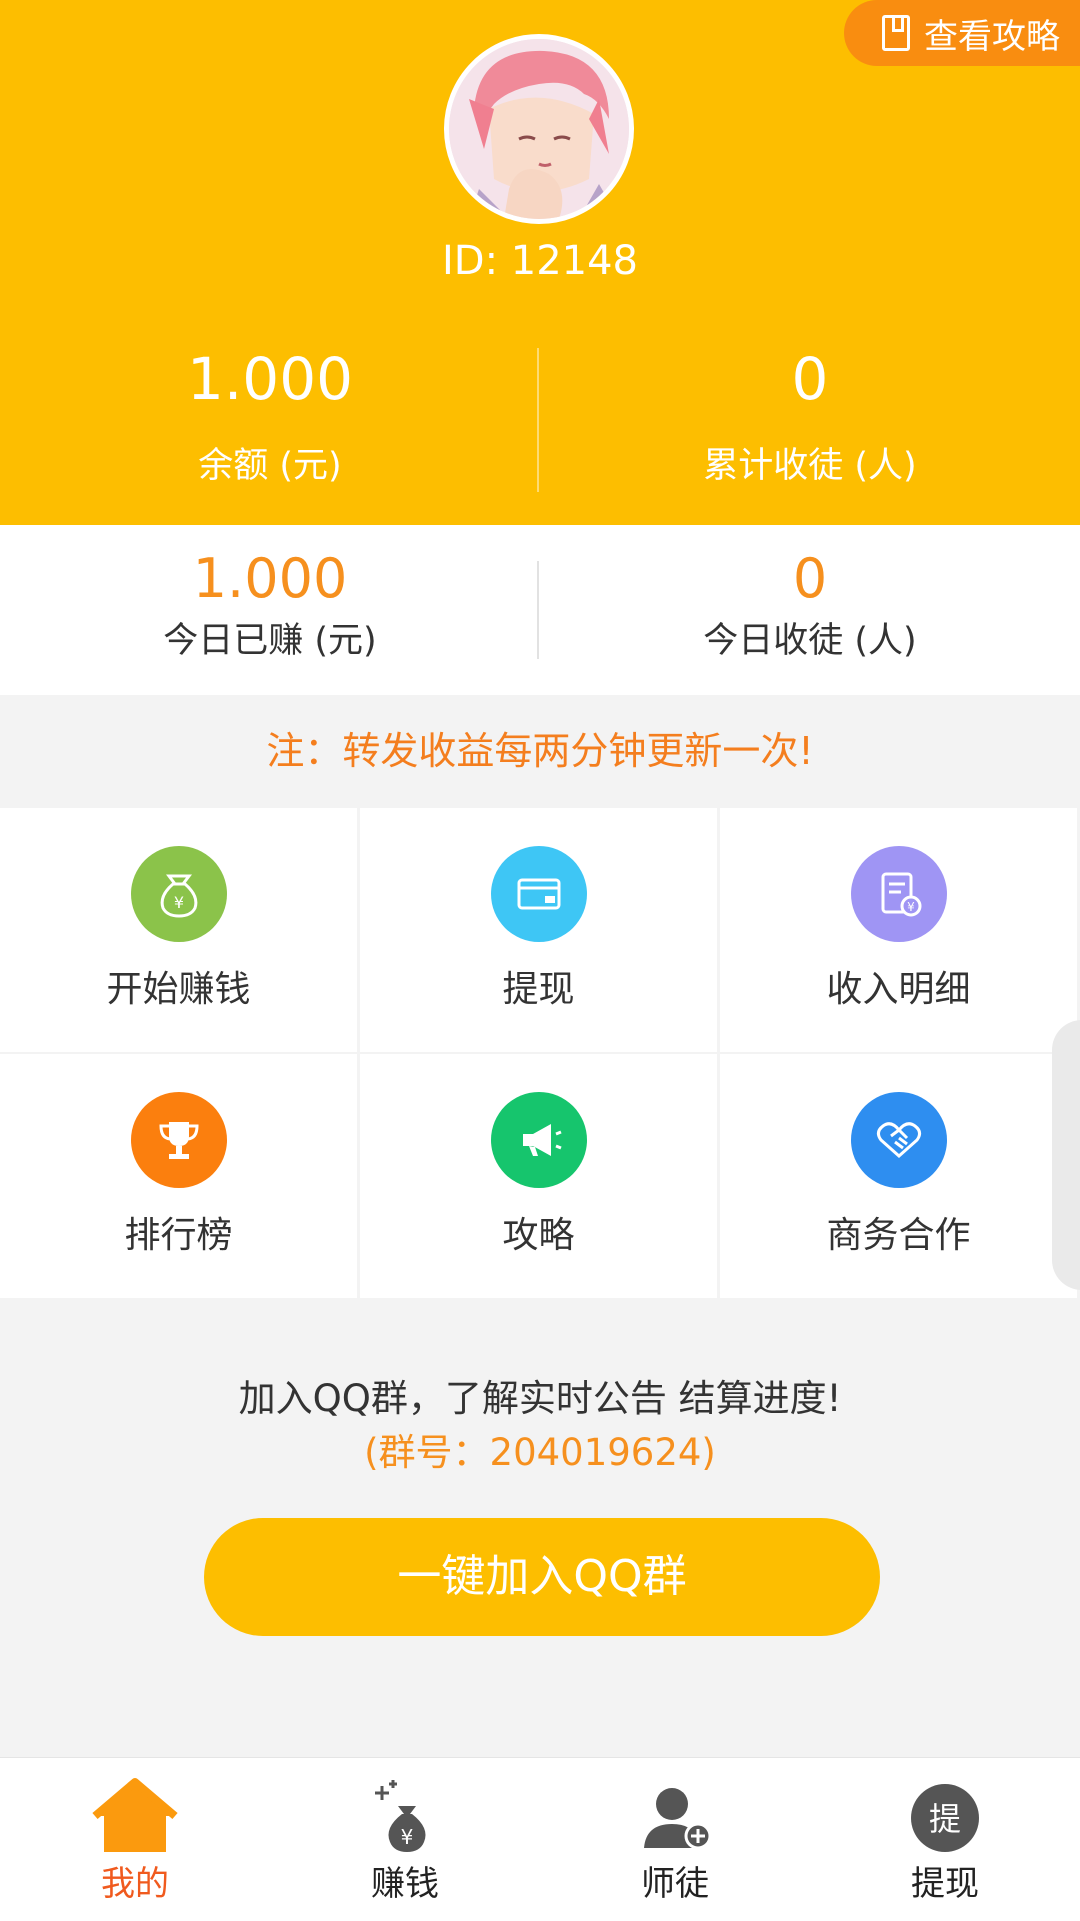  I want to click on bottom-tab-bar: 我的 ¥ 赚钱 师徒 提 提现, so click(540, 1839).